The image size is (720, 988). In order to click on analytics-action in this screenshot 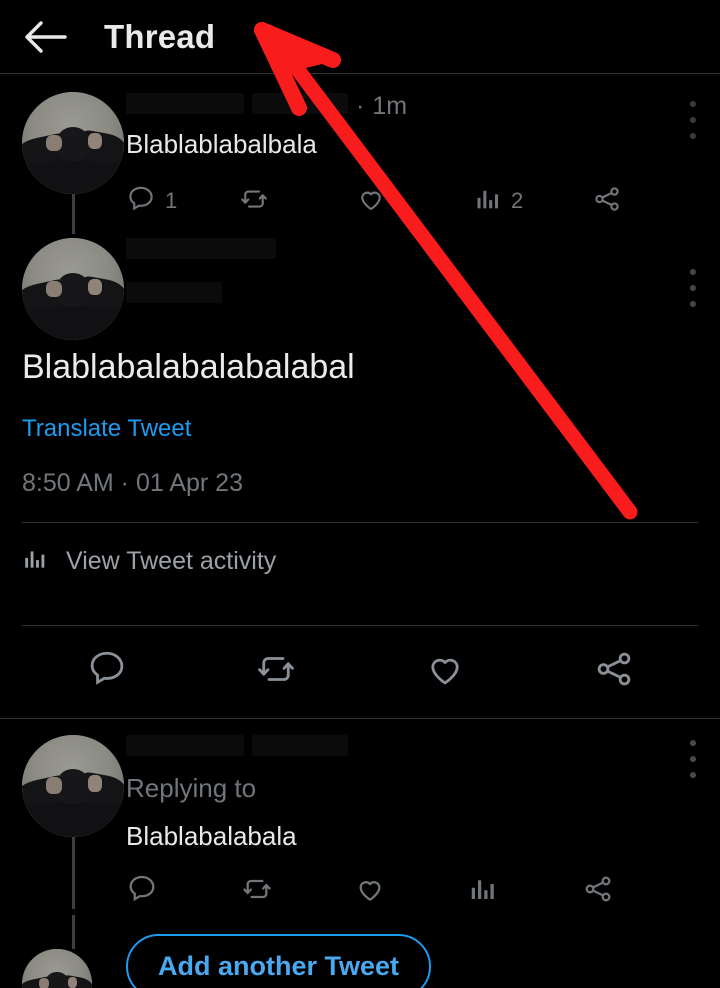, I will do `click(525, 891)`.